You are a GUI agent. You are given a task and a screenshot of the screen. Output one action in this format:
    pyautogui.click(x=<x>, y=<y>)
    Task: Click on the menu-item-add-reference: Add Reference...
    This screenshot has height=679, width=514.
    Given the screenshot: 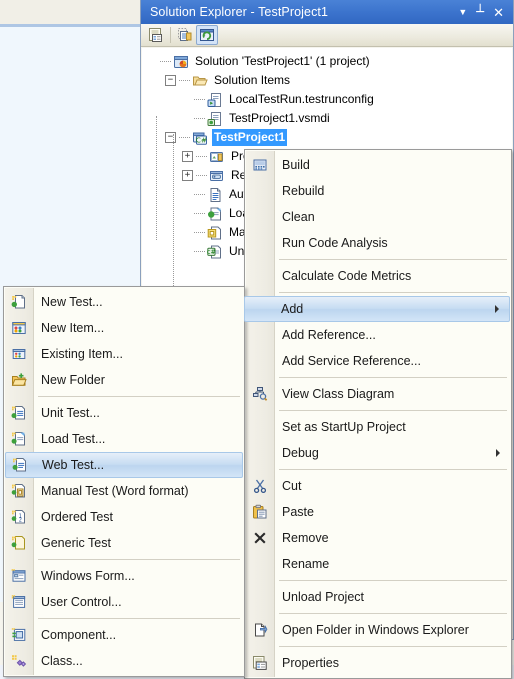 What is the action you would take?
    pyautogui.click(x=378, y=335)
    